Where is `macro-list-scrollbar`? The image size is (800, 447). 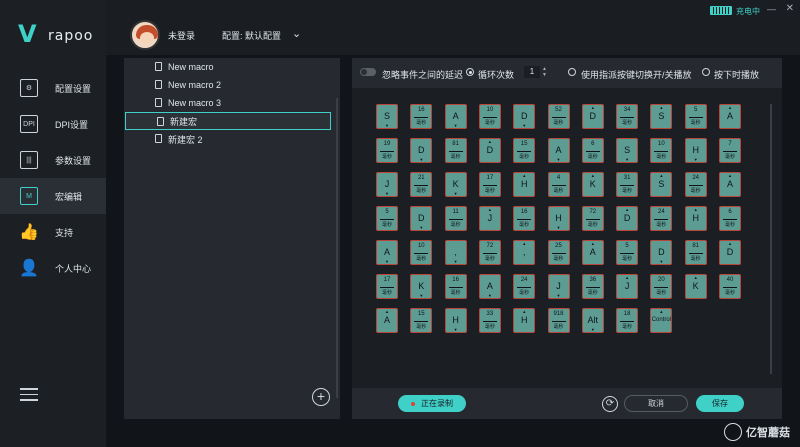
macro-list-scrollbar is located at coordinates (337, 248).